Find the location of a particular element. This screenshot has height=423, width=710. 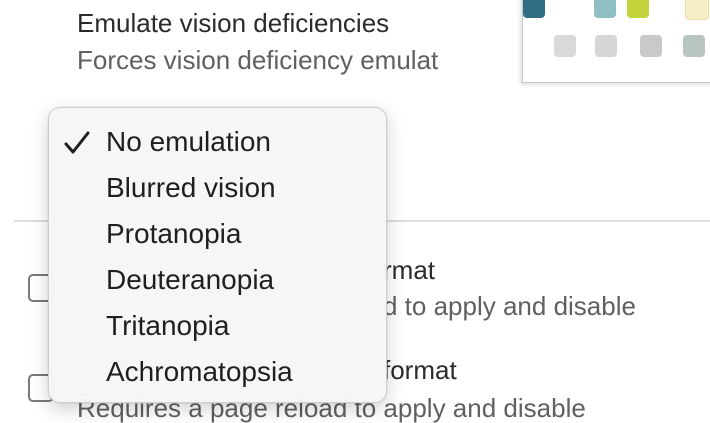

menu-item-label: Deuteranopia is located at coordinates (190, 279).